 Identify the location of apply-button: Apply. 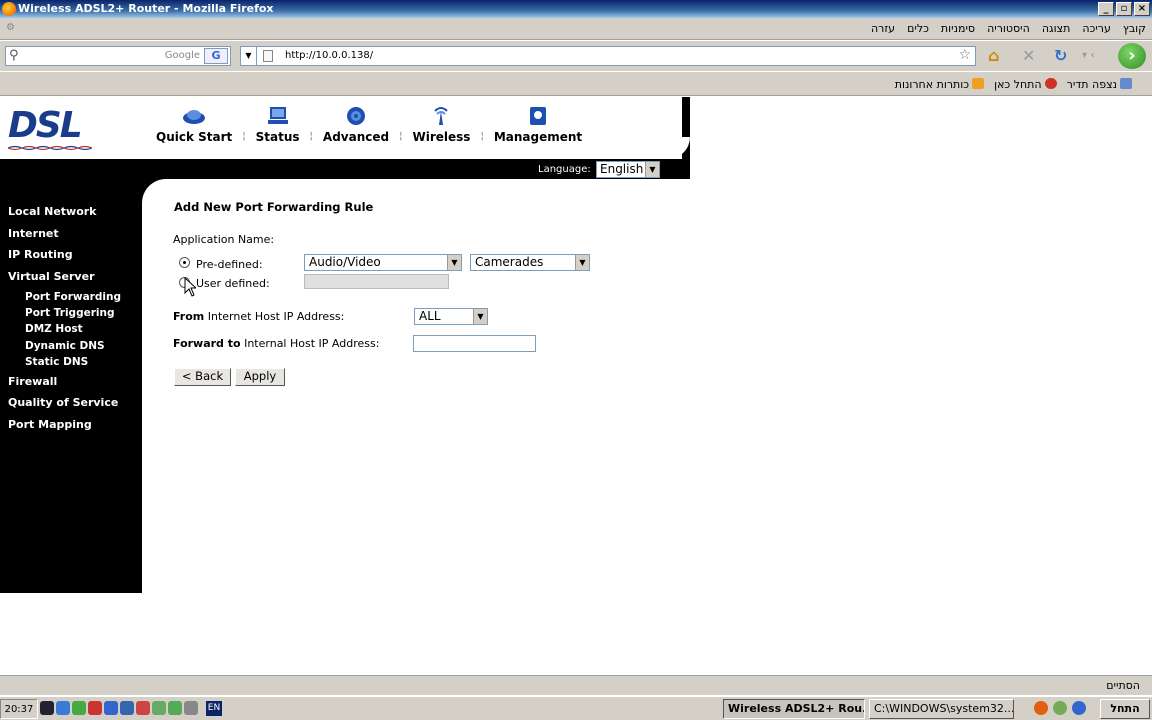
(260, 377).